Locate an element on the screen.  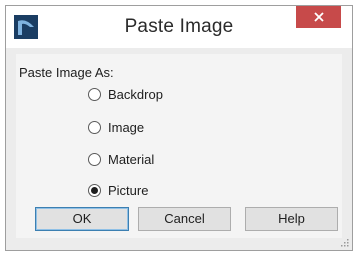
radio-button-selected is located at coordinates (94, 190).